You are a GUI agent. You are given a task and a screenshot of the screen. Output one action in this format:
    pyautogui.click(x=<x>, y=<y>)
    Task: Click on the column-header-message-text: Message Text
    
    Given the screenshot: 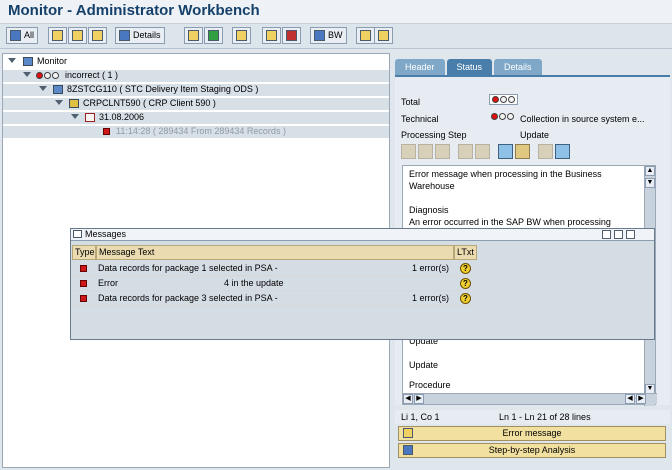 What is the action you would take?
    pyautogui.click(x=275, y=252)
    